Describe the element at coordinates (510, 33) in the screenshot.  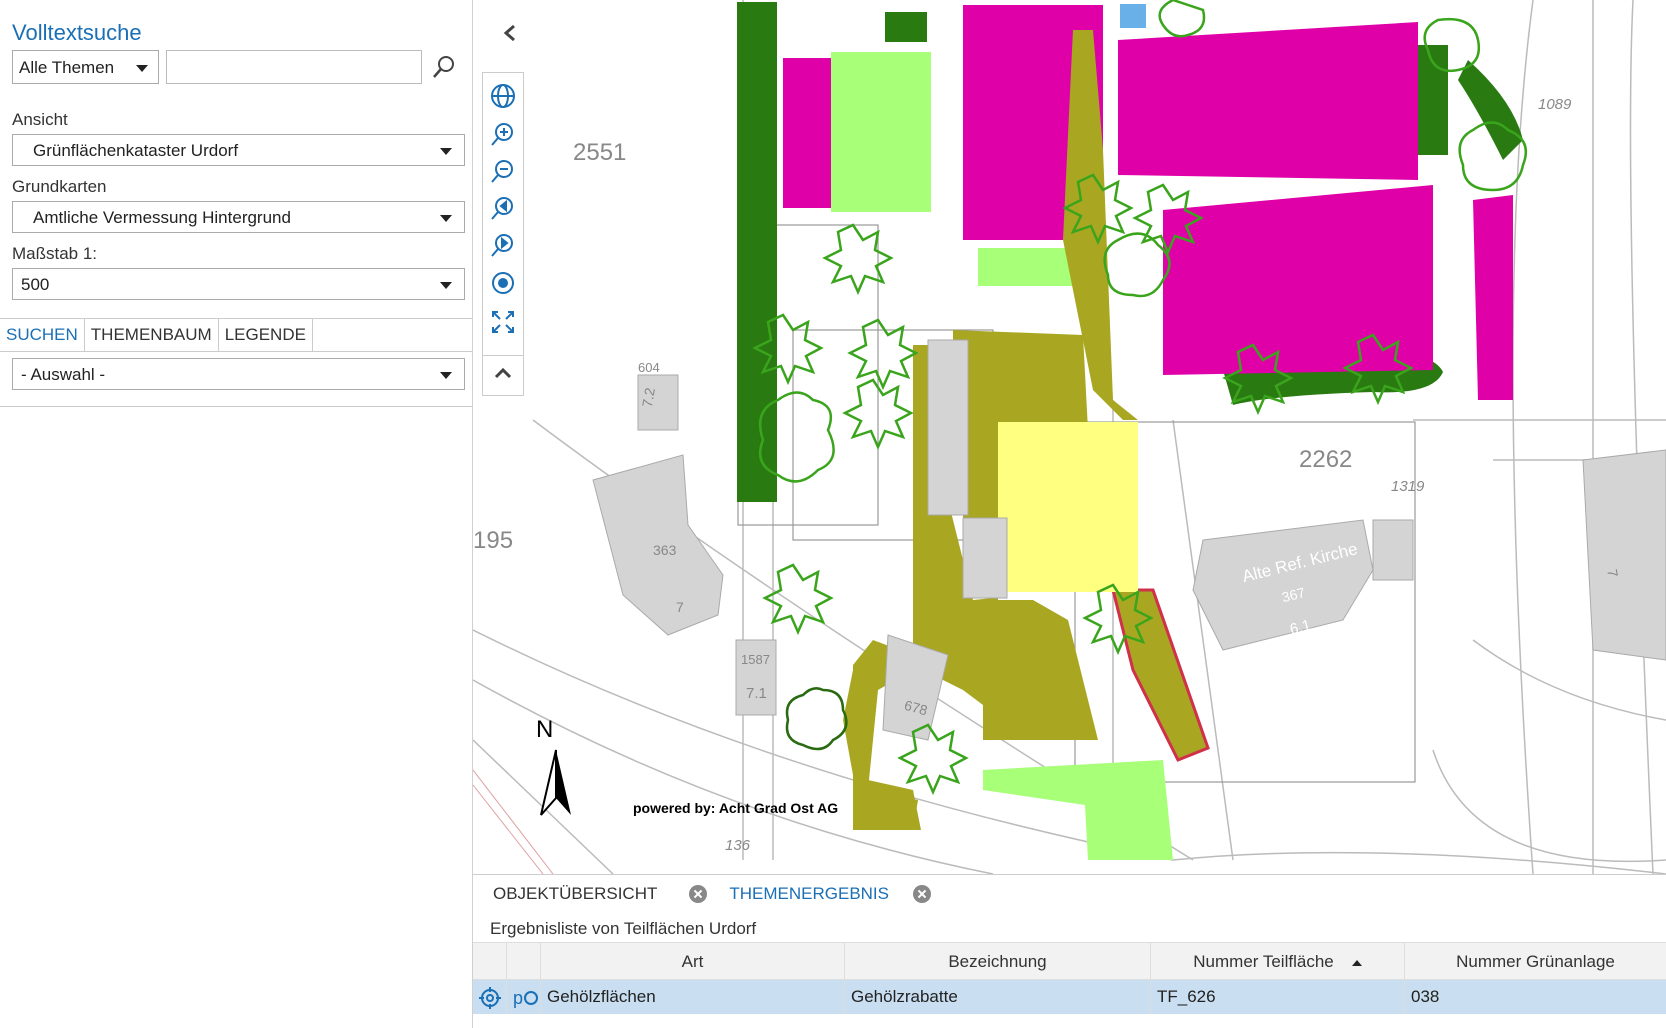
I see `collapse-panel-icon` at that location.